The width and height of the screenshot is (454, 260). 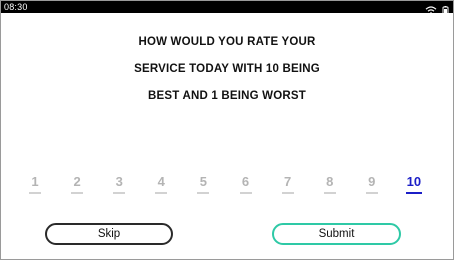 What do you see at coordinates (227, 185) in the screenshot?
I see `rating-scale: 1 2 3 4 5 6 7 8 9 10` at bounding box center [227, 185].